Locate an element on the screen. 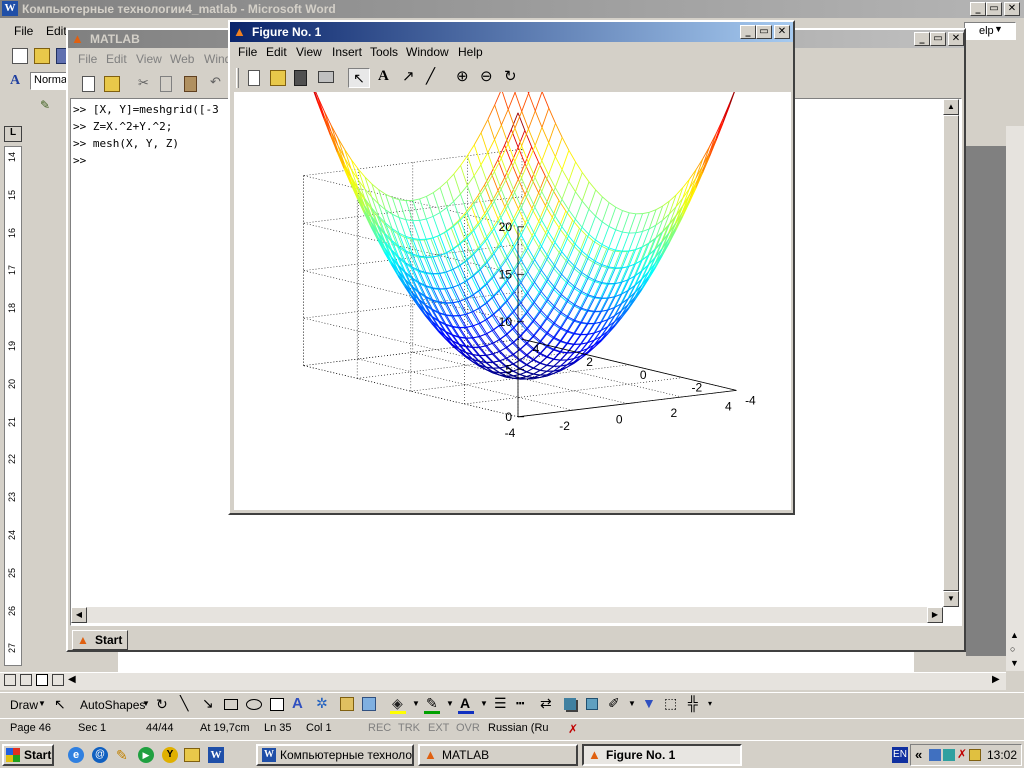 The width and height of the screenshot is (1024, 768). rotate-icon: ↻ is located at coordinates (162, 704).